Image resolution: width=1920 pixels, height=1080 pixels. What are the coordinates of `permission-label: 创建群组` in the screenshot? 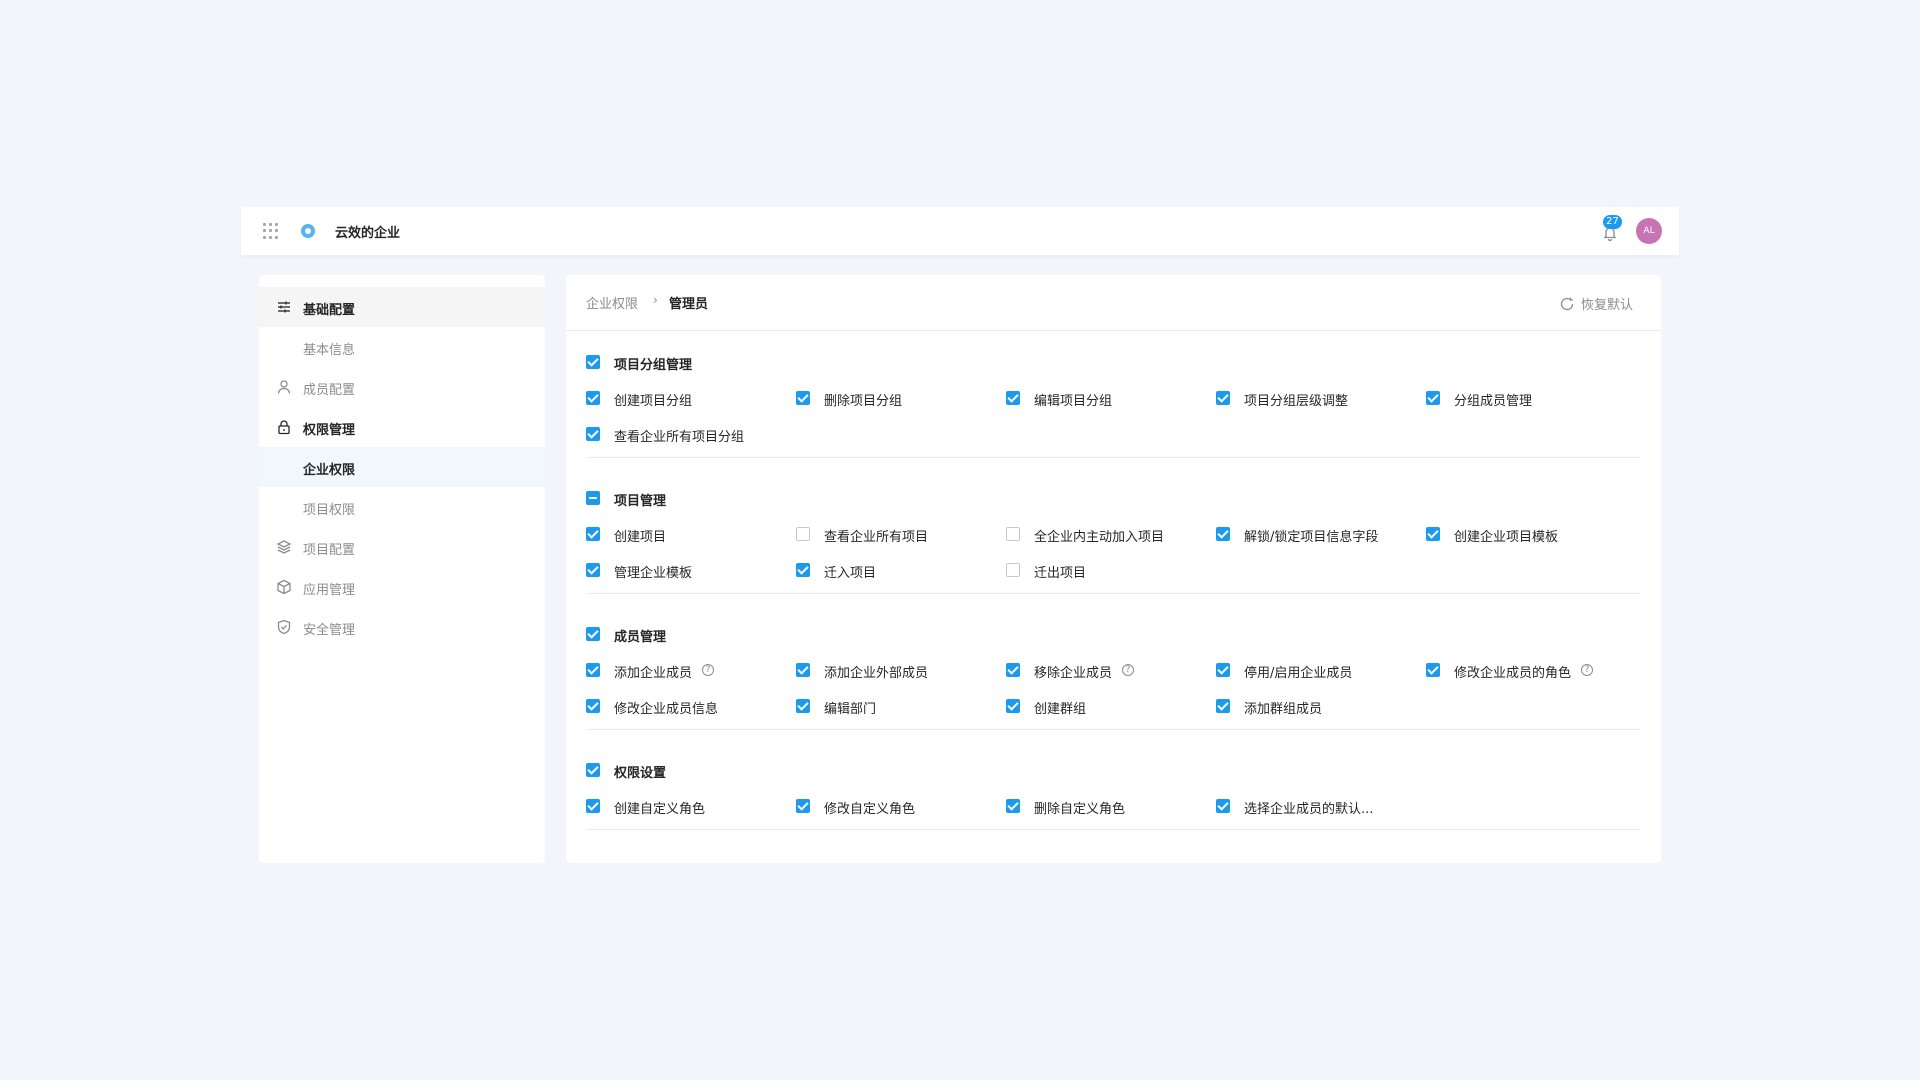 It's located at (1060, 707).